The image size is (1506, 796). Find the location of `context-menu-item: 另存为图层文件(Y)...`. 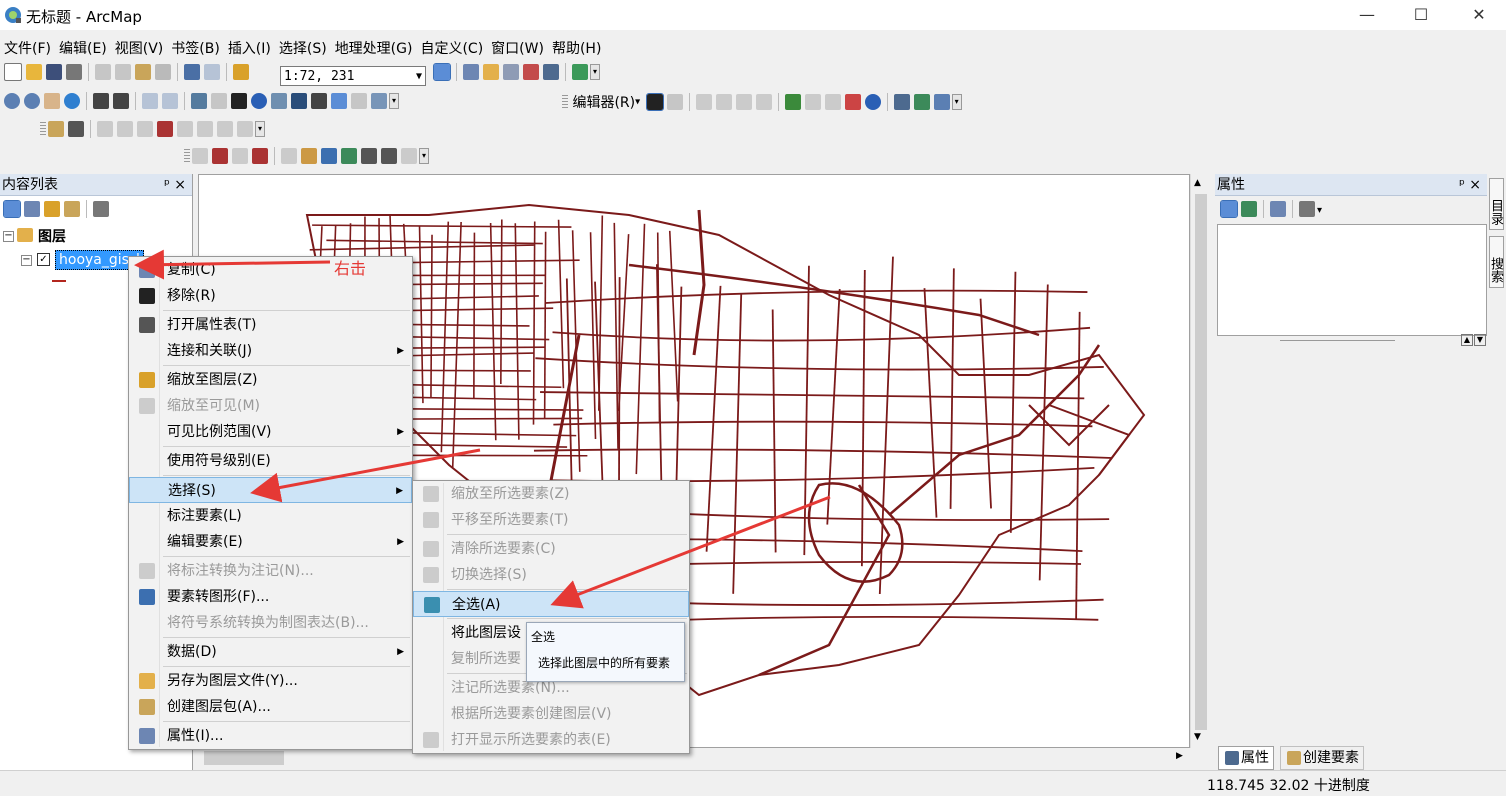

context-menu-item: 另存为图层文件(Y)... is located at coordinates (270, 681).